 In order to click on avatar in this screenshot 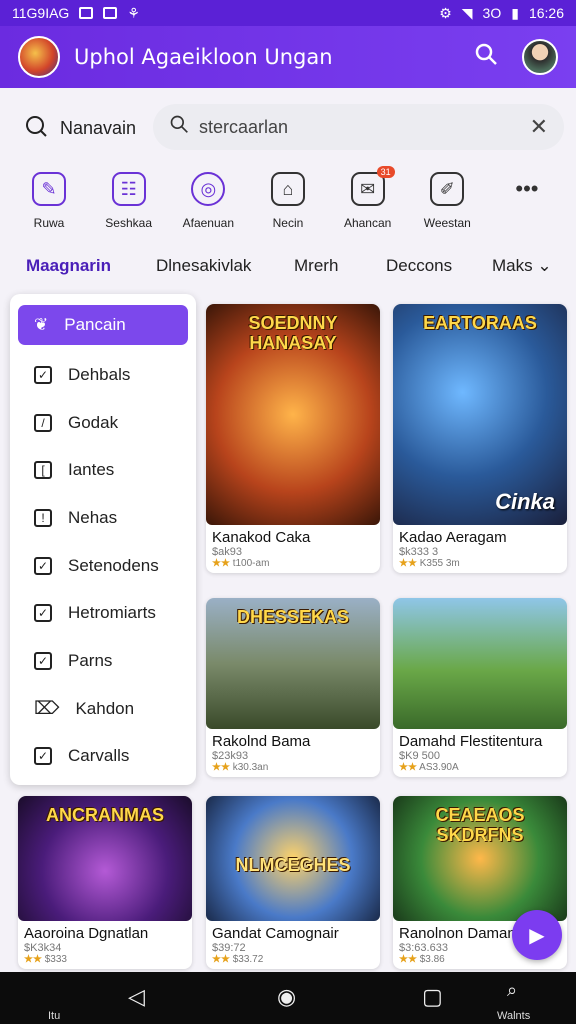, I will do `click(540, 57)`.